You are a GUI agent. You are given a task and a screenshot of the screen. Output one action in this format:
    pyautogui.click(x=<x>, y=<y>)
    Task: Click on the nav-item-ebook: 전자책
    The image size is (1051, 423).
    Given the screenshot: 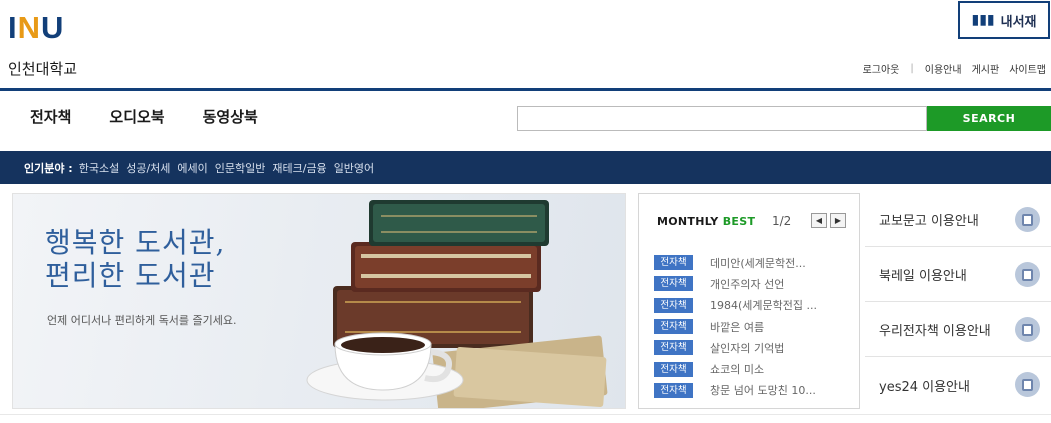 What is the action you would take?
    pyautogui.click(x=50, y=116)
    